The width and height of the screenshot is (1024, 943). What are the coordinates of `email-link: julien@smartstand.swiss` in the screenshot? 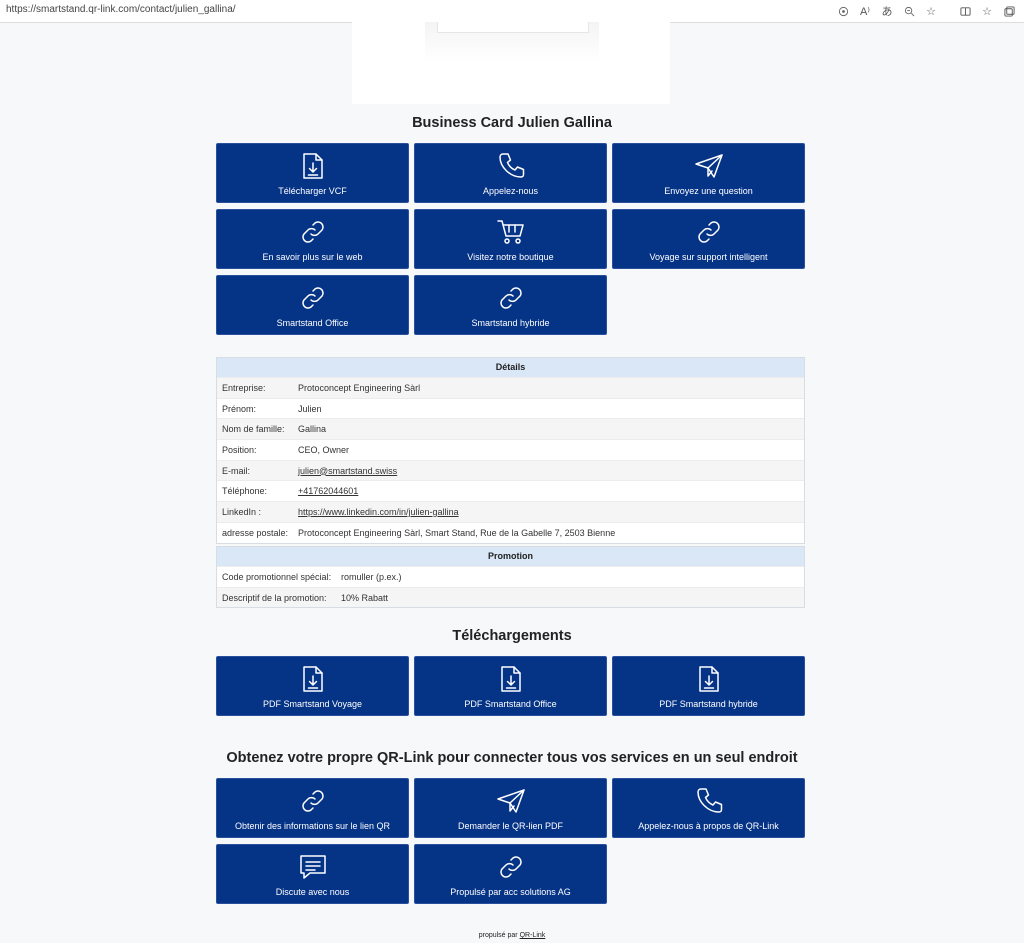 It's located at (347, 471).